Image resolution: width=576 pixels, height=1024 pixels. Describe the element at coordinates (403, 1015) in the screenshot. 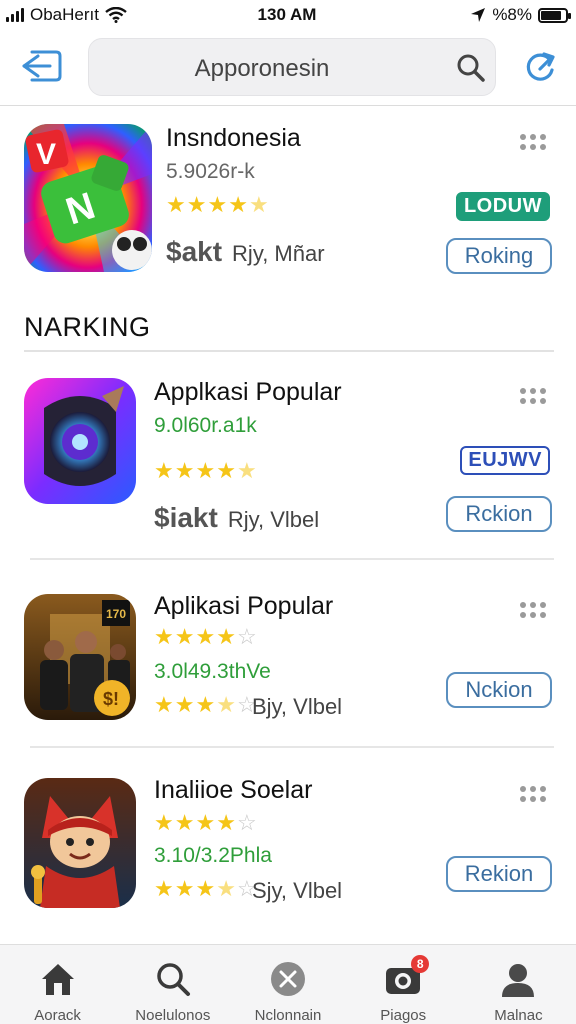

I see `tab-label: Piagos` at that location.